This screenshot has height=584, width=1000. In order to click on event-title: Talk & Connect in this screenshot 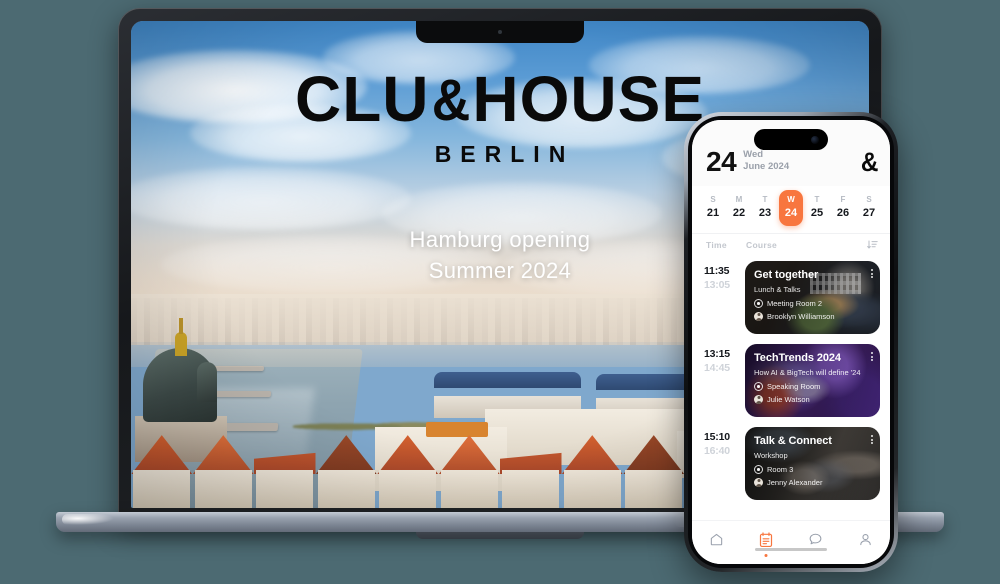, I will do `click(793, 441)`.